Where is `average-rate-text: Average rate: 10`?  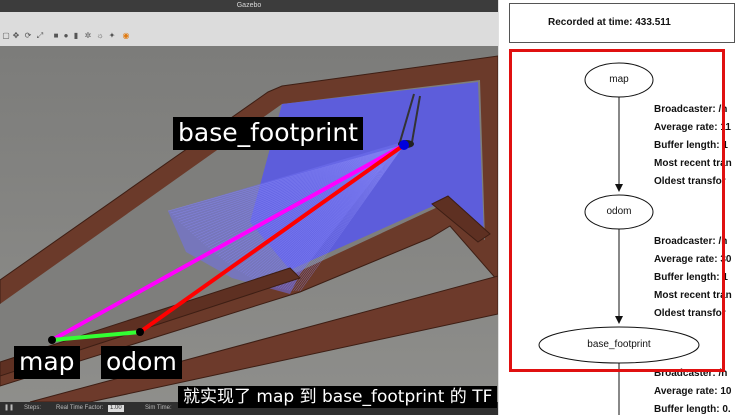 average-rate-text: Average rate: 10 is located at coordinates (693, 391).